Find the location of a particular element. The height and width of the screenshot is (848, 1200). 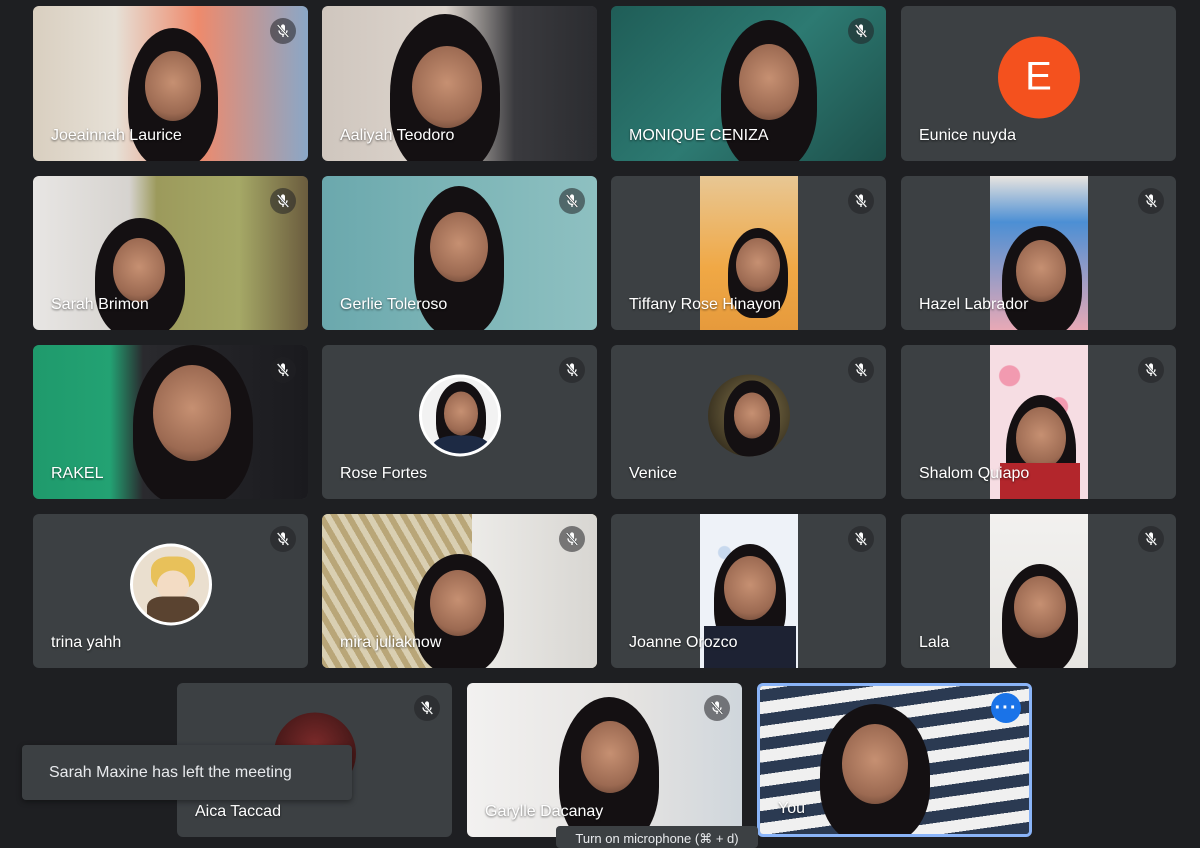

participant-name: Lala is located at coordinates (934, 642).